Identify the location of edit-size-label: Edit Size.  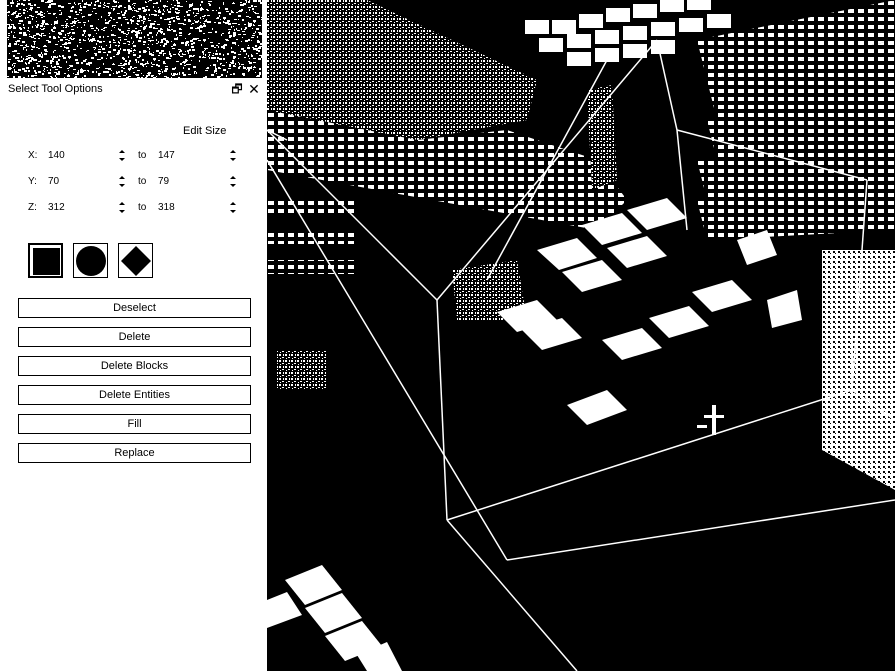
(205, 131).